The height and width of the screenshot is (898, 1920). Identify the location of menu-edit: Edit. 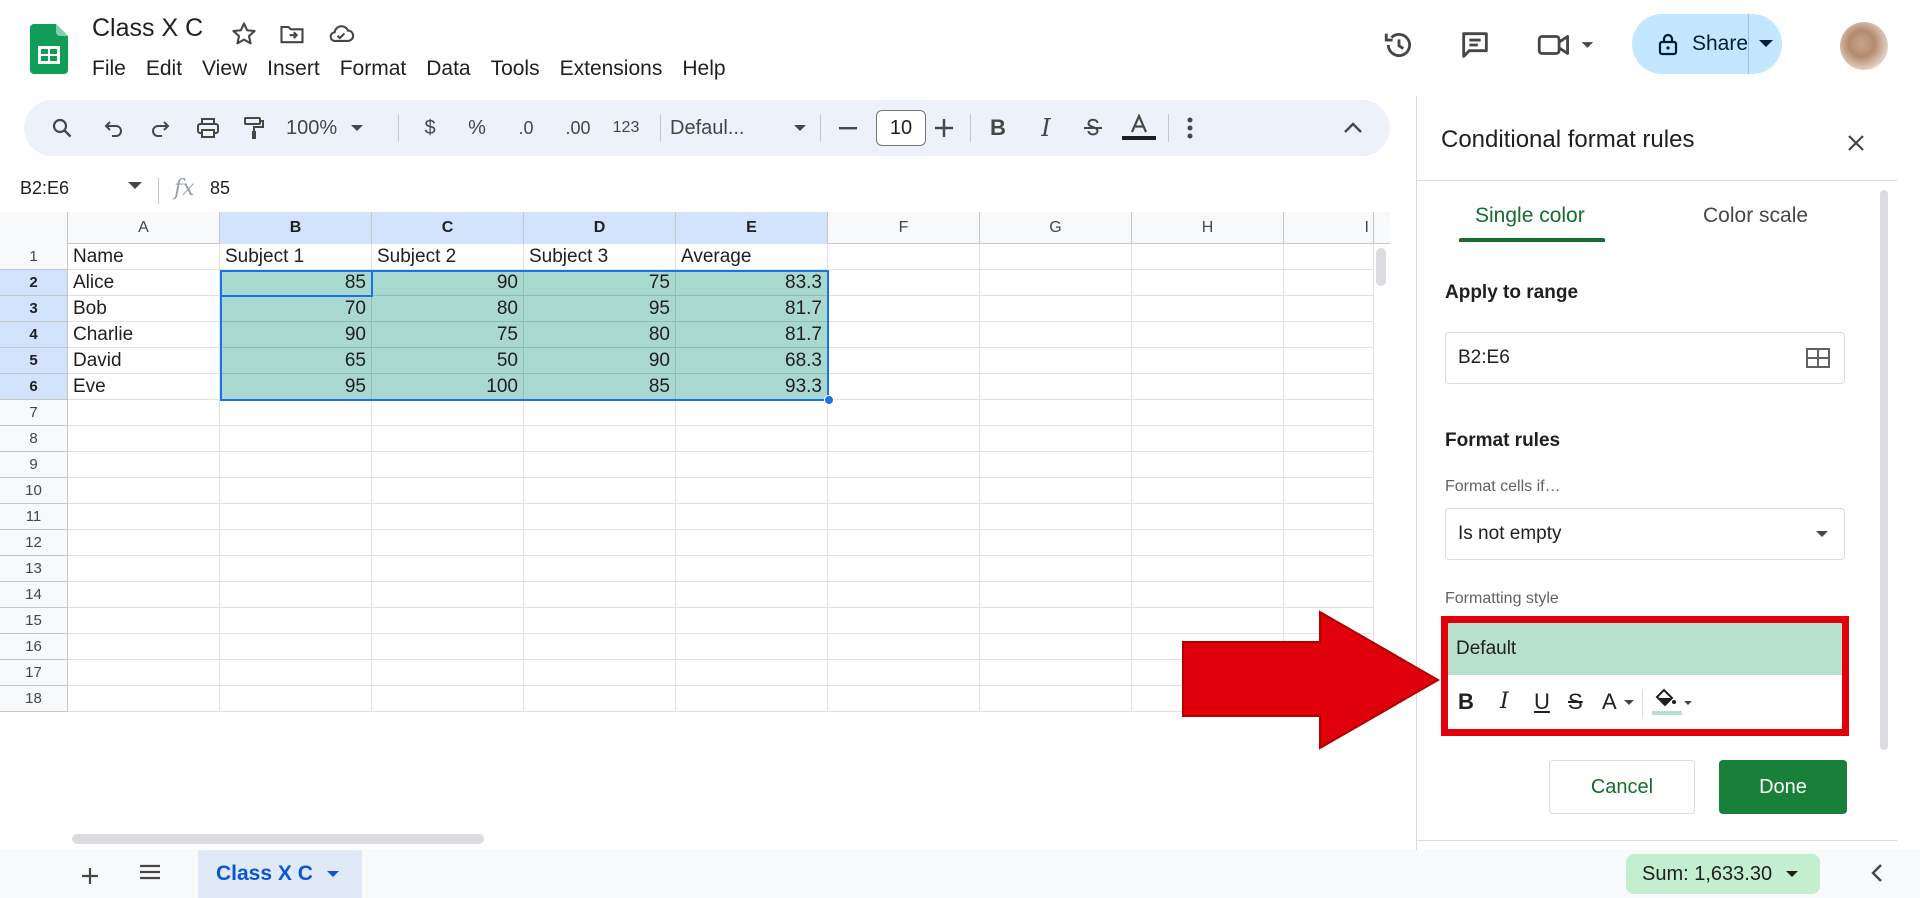
(164, 69).